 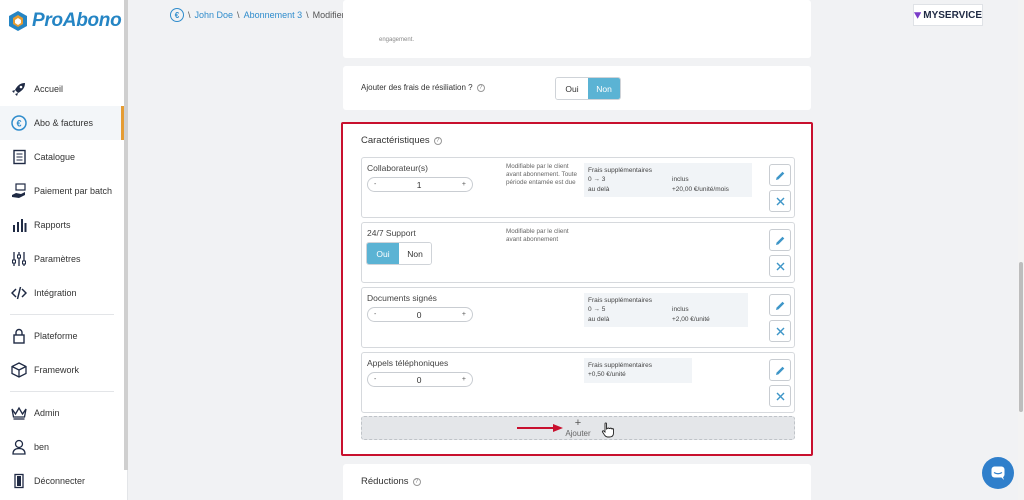 I want to click on sidebar-item-deconnecter: Déconnecter, so click(x=62, y=481).